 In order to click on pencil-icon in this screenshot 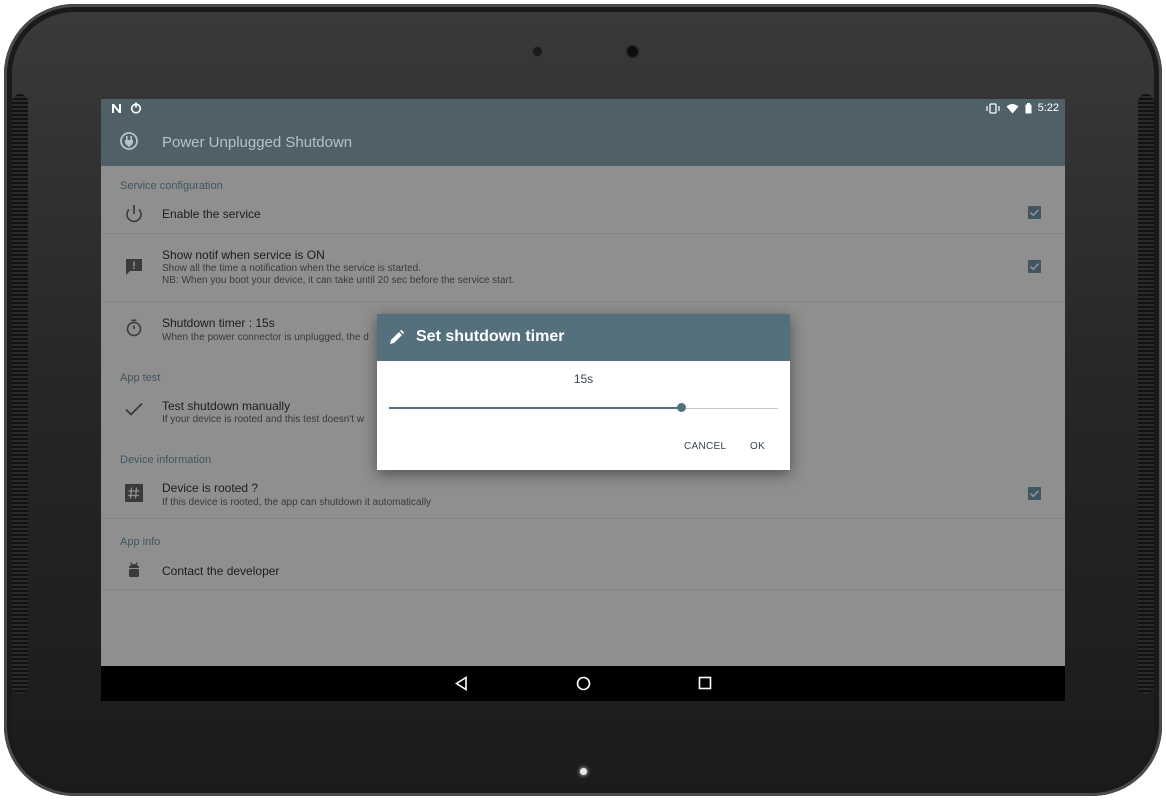, I will do `click(397, 336)`.